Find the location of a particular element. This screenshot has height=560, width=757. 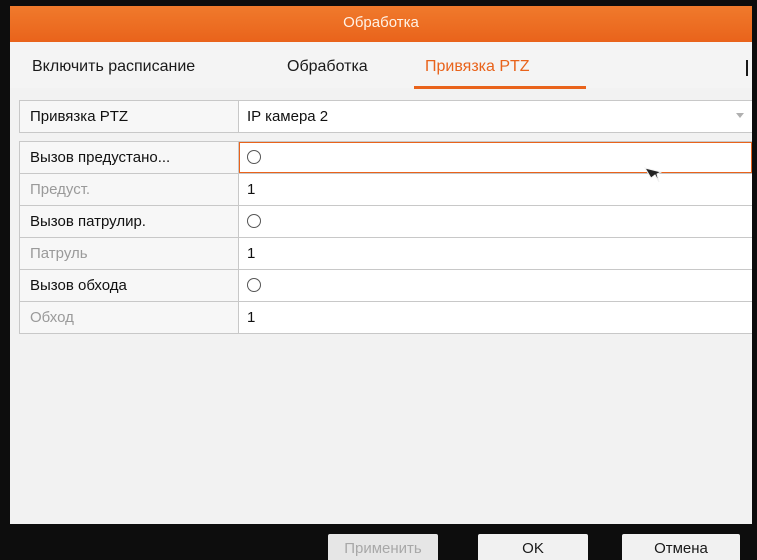

ok-button: OK is located at coordinates (533, 547).